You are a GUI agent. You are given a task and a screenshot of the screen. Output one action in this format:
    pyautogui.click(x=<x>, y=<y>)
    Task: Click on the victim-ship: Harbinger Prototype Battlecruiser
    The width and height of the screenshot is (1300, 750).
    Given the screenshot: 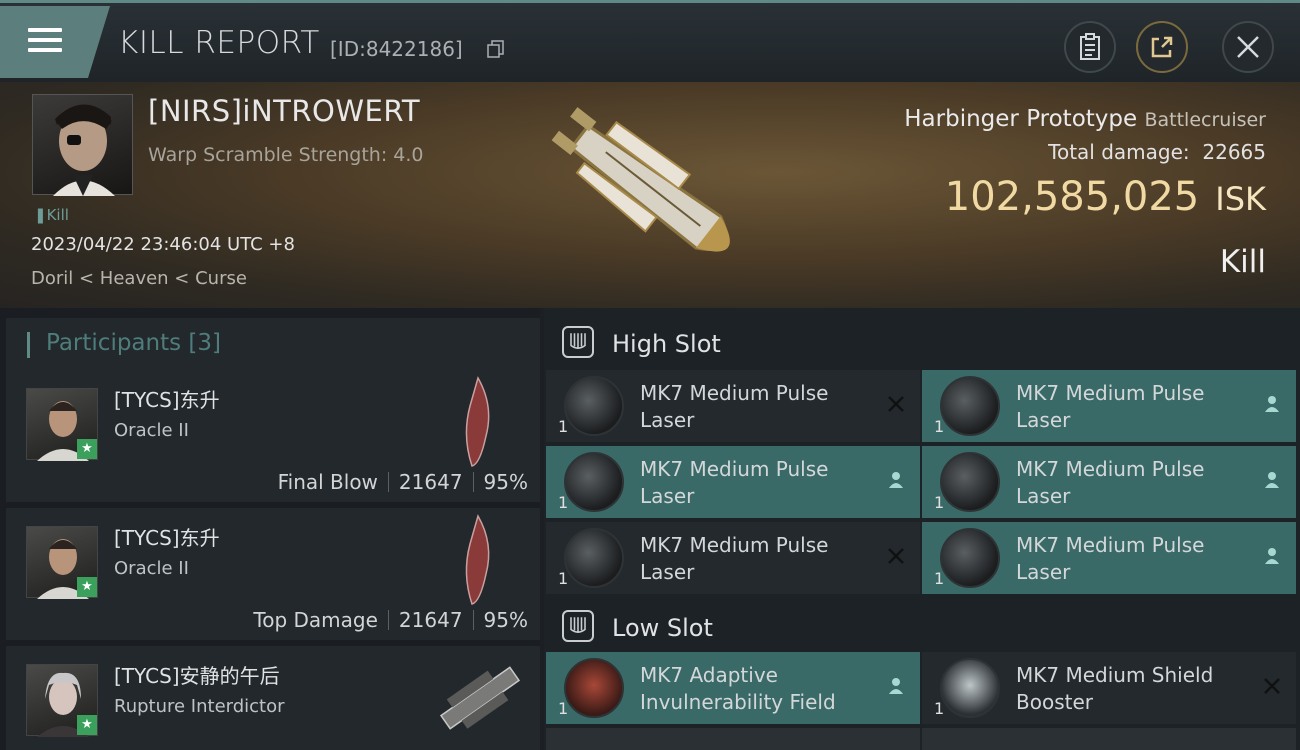 What is the action you would take?
    pyautogui.click(x=1085, y=119)
    